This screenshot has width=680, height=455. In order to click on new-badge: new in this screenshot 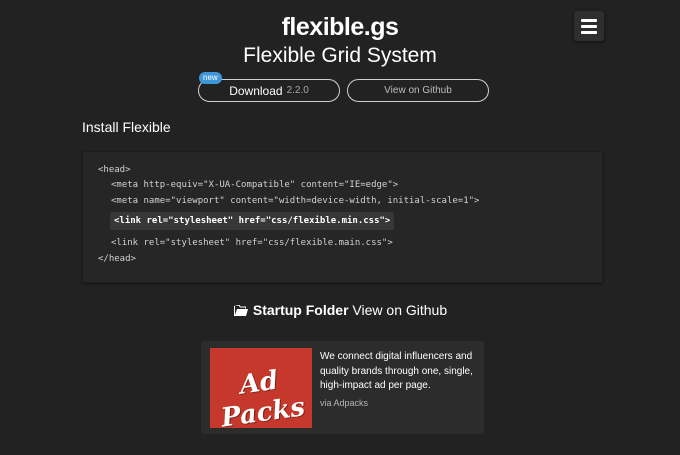, I will do `click(210, 78)`.